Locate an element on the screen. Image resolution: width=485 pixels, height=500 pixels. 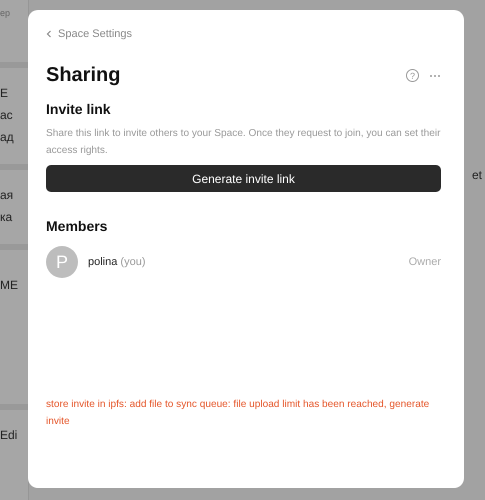
generate-link-button: Generate invite link is located at coordinates (243, 178).